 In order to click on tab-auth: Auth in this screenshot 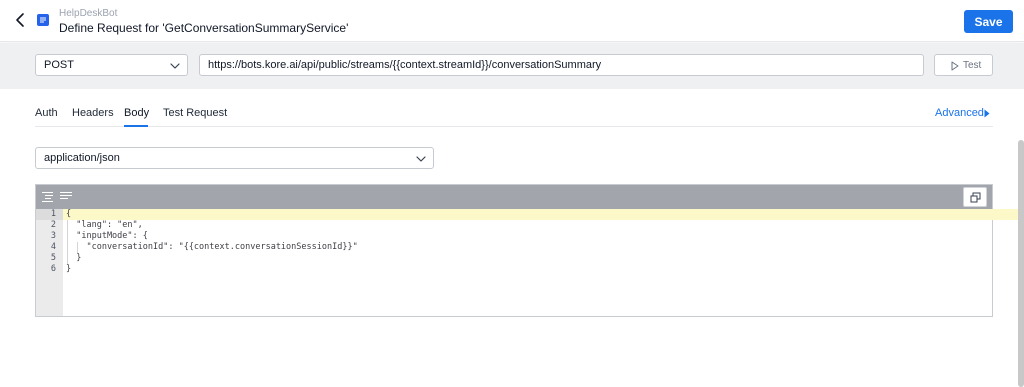, I will do `click(46, 113)`.